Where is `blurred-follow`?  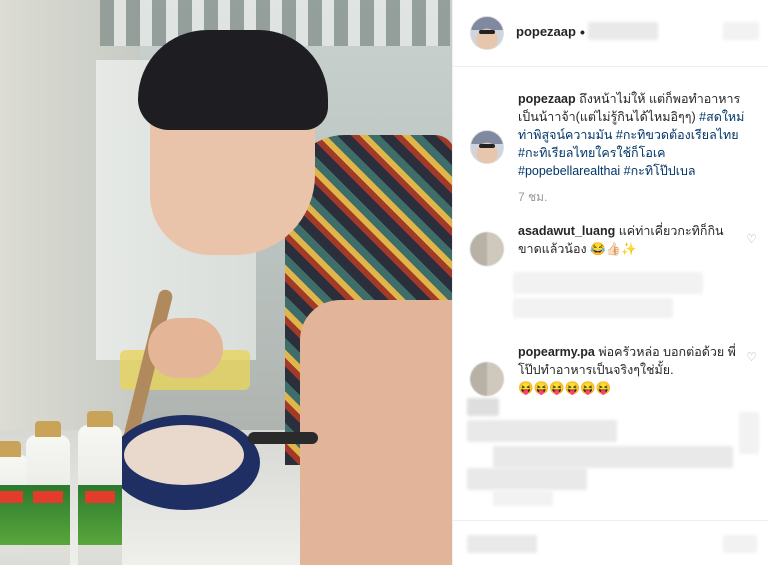
blurred-follow is located at coordinates (623, 31).